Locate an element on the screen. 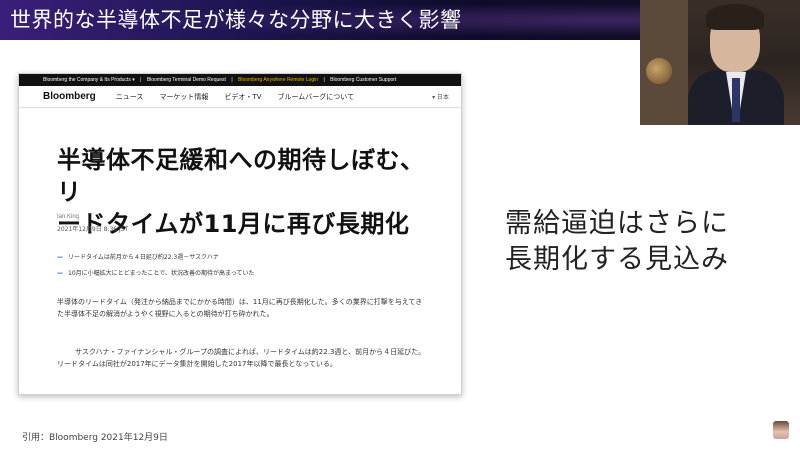  participant-avatar is located at coordinates (781, 430).